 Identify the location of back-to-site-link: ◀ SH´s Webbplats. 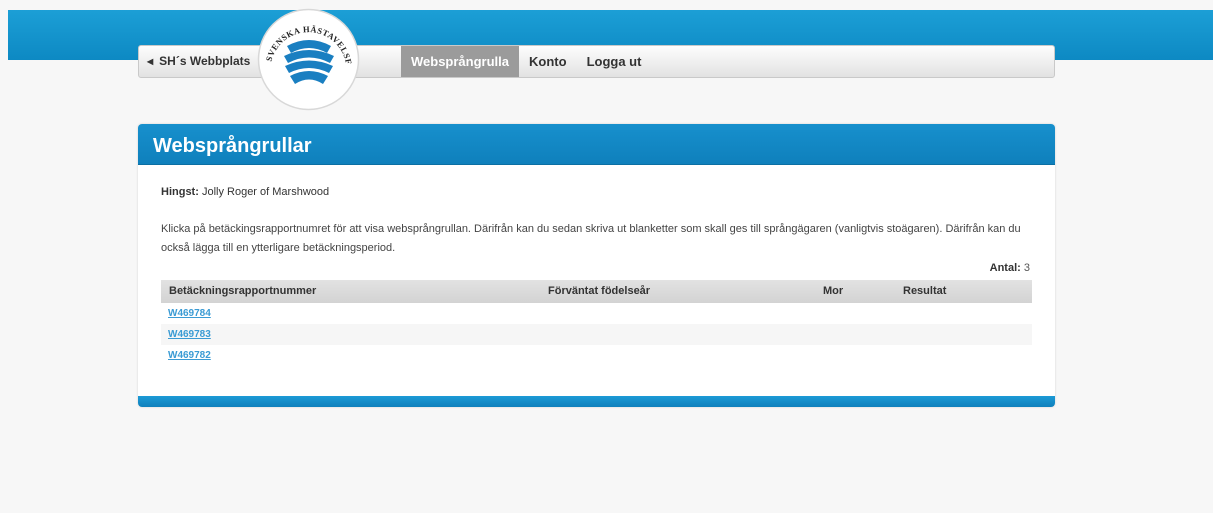
(198, 61).